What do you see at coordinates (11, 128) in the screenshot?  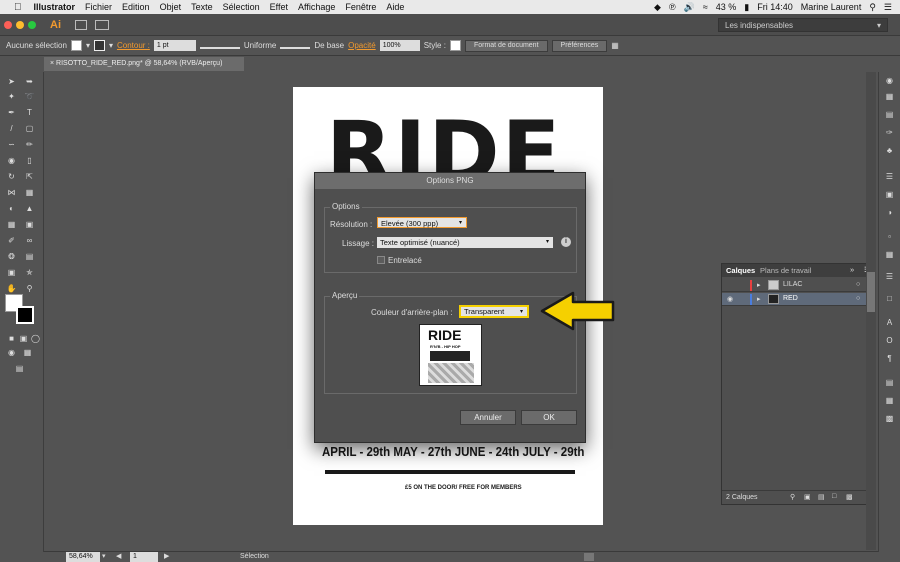 I see `line-tool-icon: /` at bounding box center [11, 128].